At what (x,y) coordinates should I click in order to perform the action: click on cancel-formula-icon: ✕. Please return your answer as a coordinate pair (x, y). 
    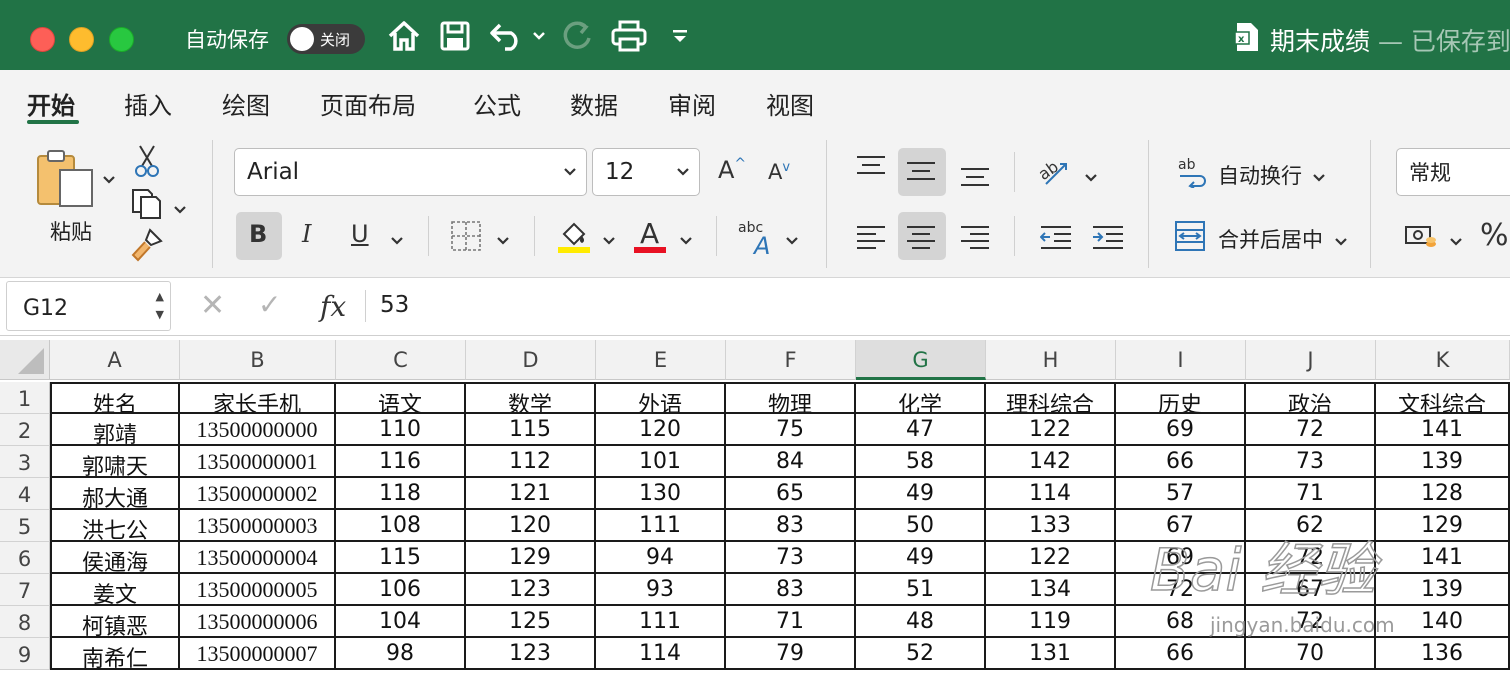
    Looking at the image, I should click on (212, 305).